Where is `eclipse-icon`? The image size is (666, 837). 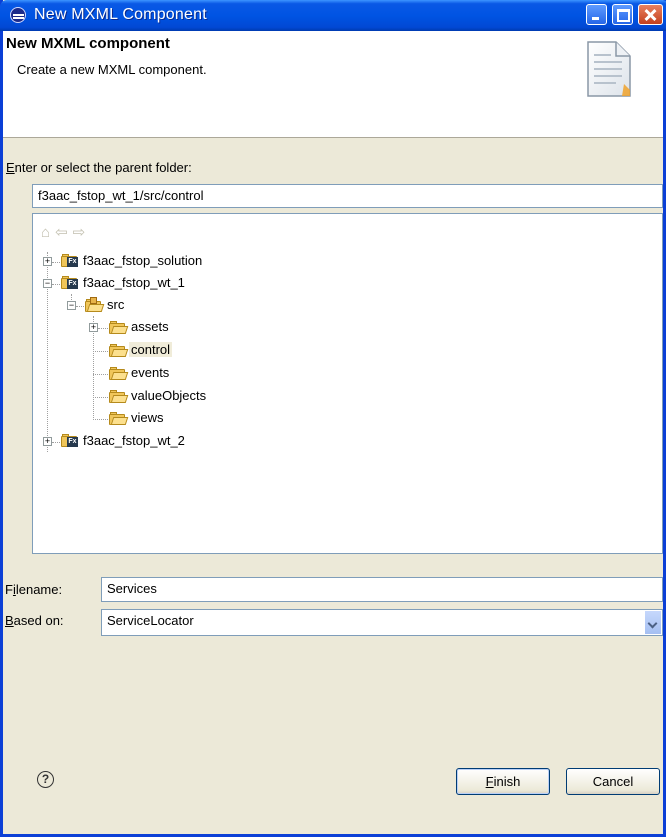
eclipse-icon is located at coordinates (18, 15).